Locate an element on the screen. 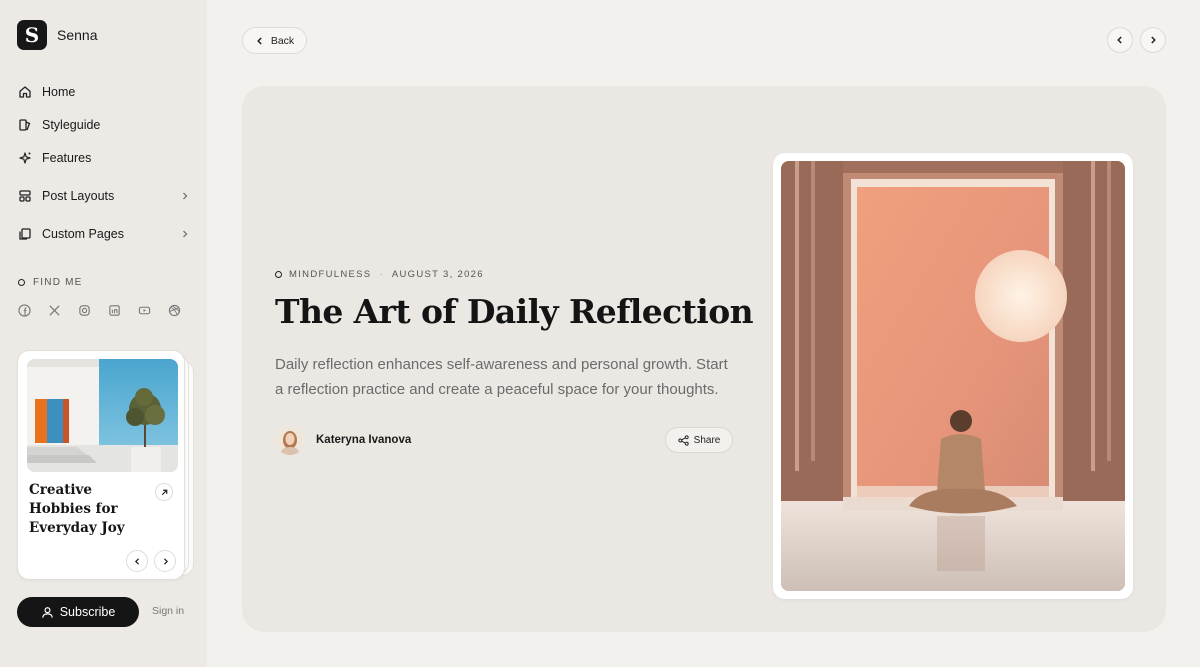 The height and width of the screenshot is (667, 1200). youtube-icon is located at coordinates (153, 310).